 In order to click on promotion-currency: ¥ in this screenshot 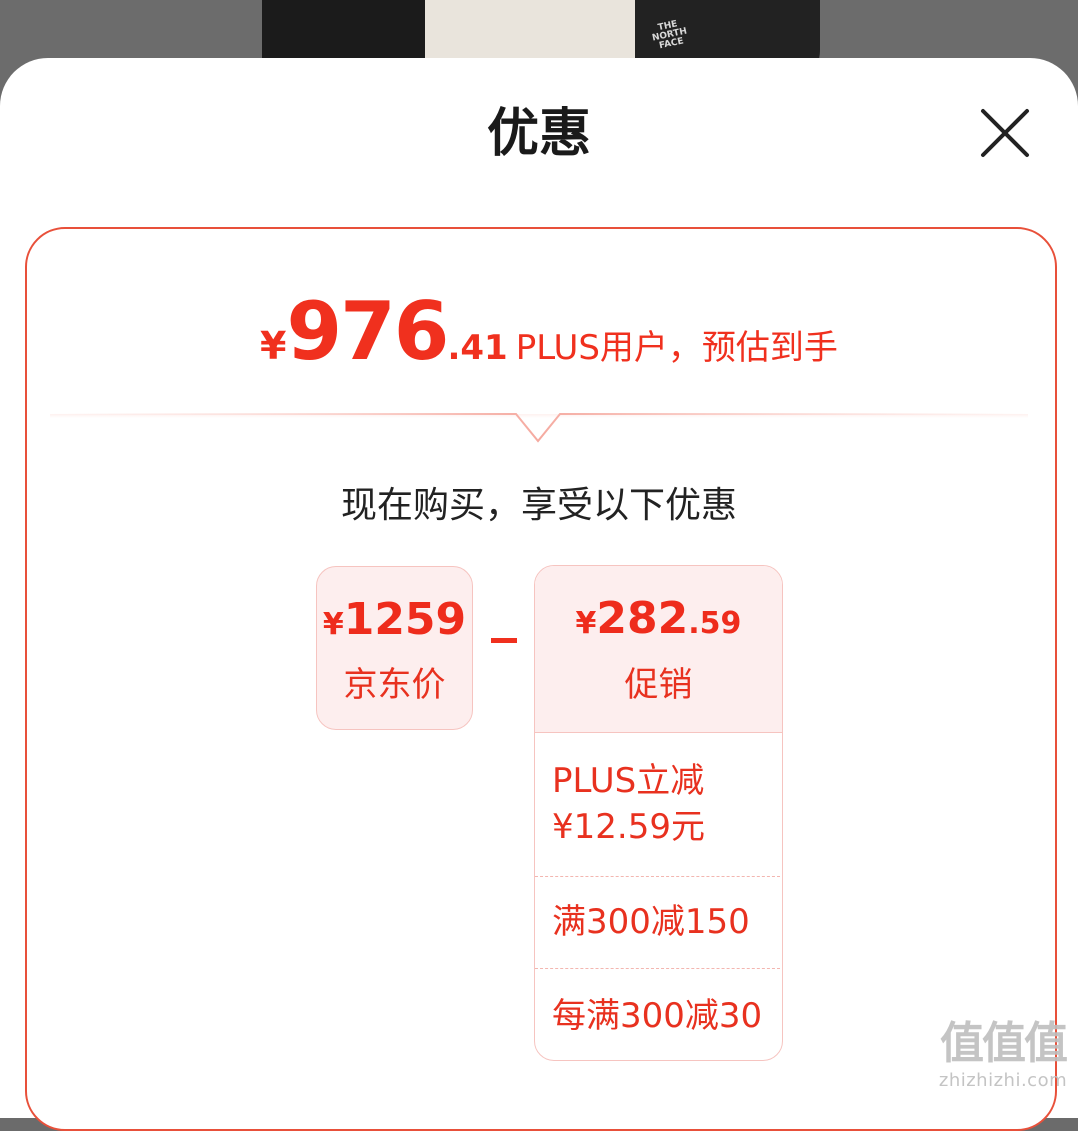, I will do `click(586, 623)`.